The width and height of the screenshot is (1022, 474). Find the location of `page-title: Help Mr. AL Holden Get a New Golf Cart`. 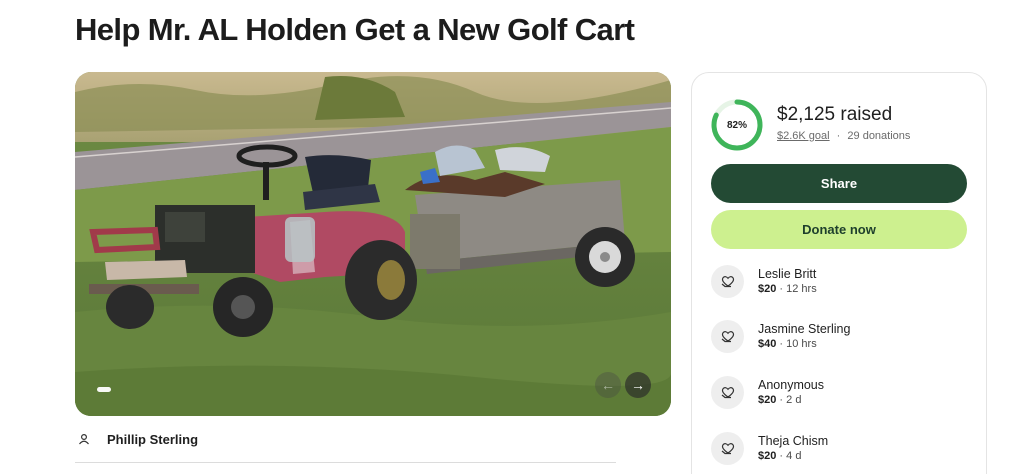

page-title: Help Mr. AL Holden Get a New Golf Cart is located at coordinates (355, 29).